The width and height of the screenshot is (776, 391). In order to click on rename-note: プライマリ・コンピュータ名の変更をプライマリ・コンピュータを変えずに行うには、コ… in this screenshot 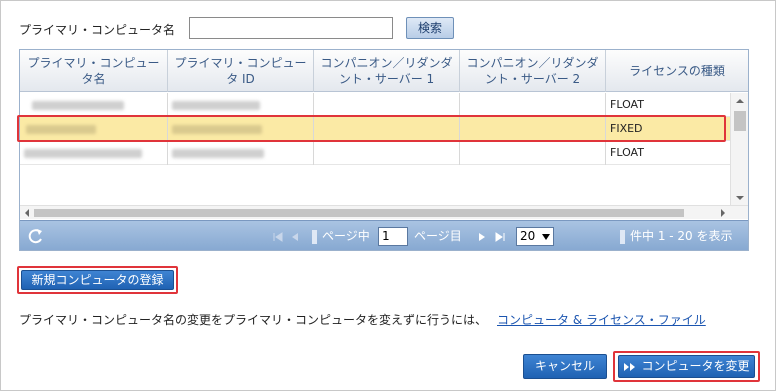, I will do `click(362, 319)`.